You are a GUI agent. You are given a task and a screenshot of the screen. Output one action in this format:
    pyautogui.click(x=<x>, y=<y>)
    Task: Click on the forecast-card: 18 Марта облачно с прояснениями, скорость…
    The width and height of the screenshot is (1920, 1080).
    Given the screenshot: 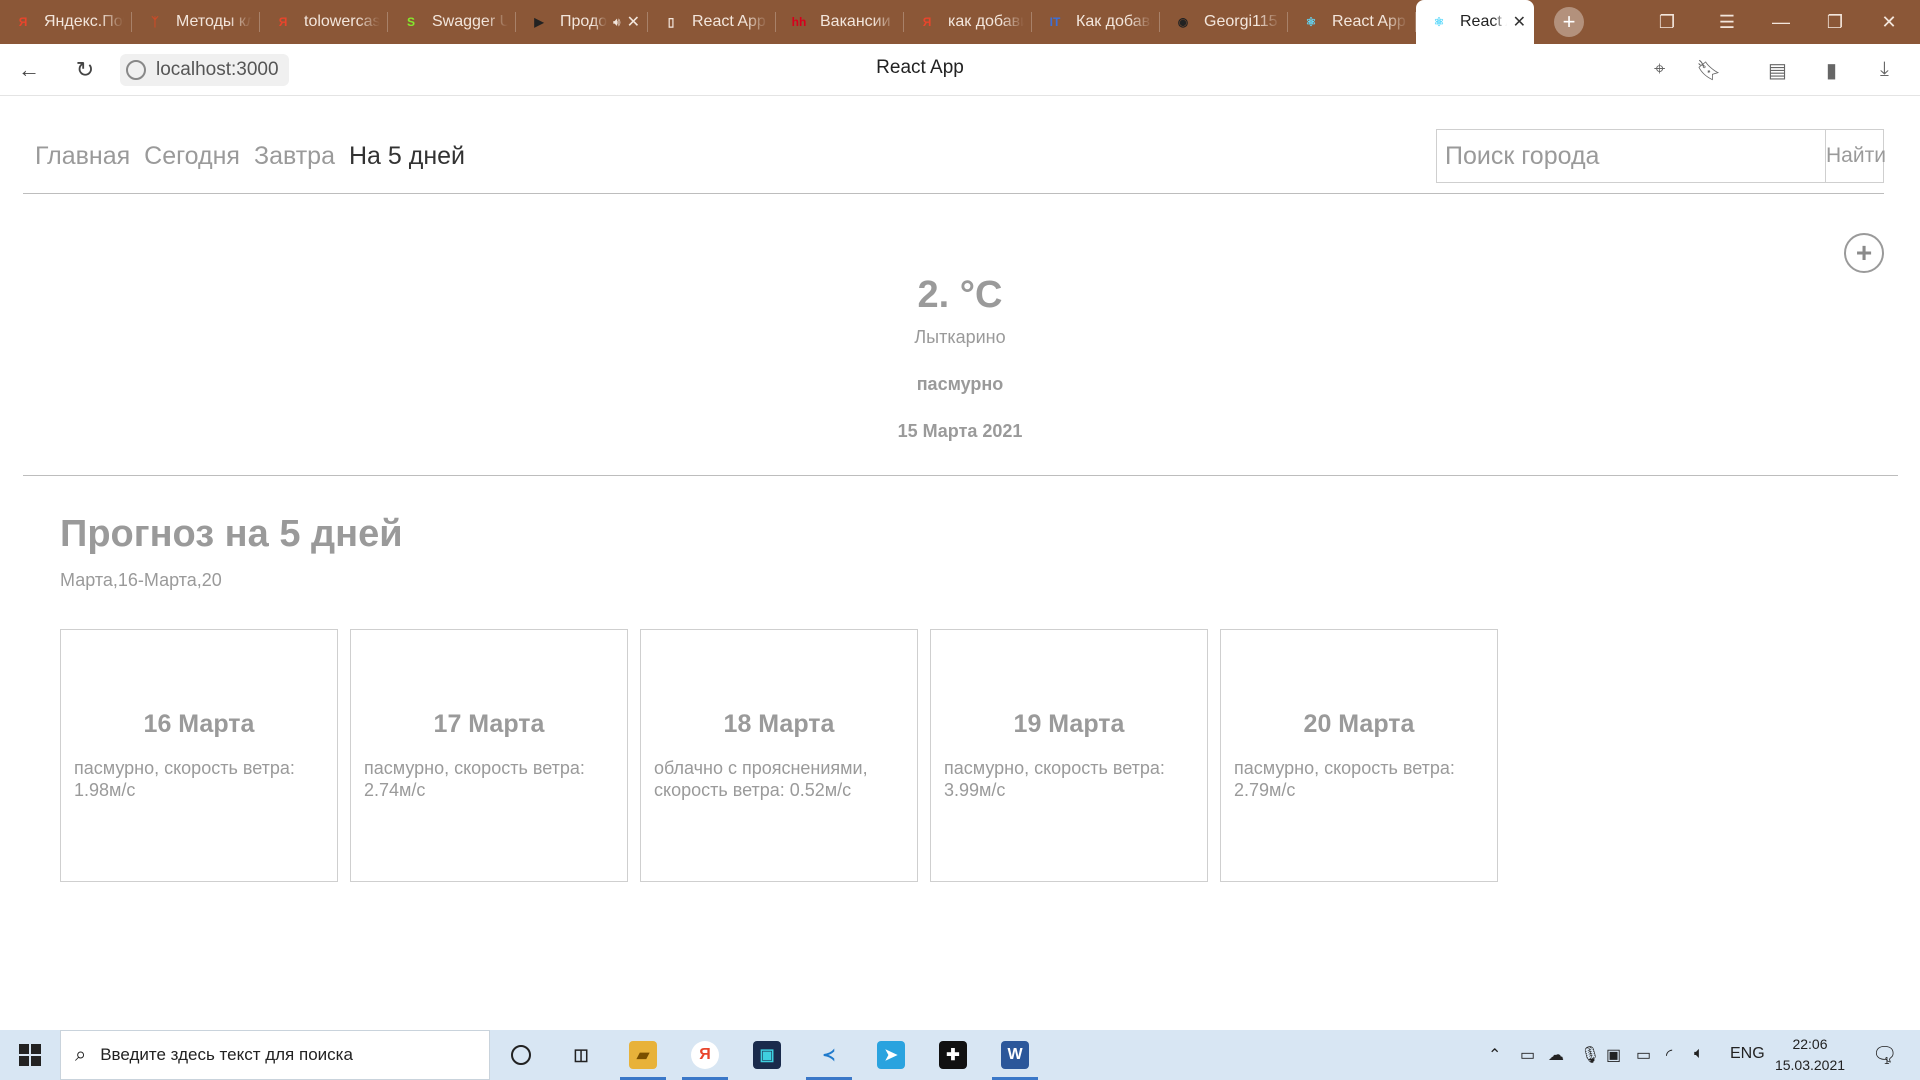 What is the action you would take?
    pyautogui.click(x=779, y=755)
    